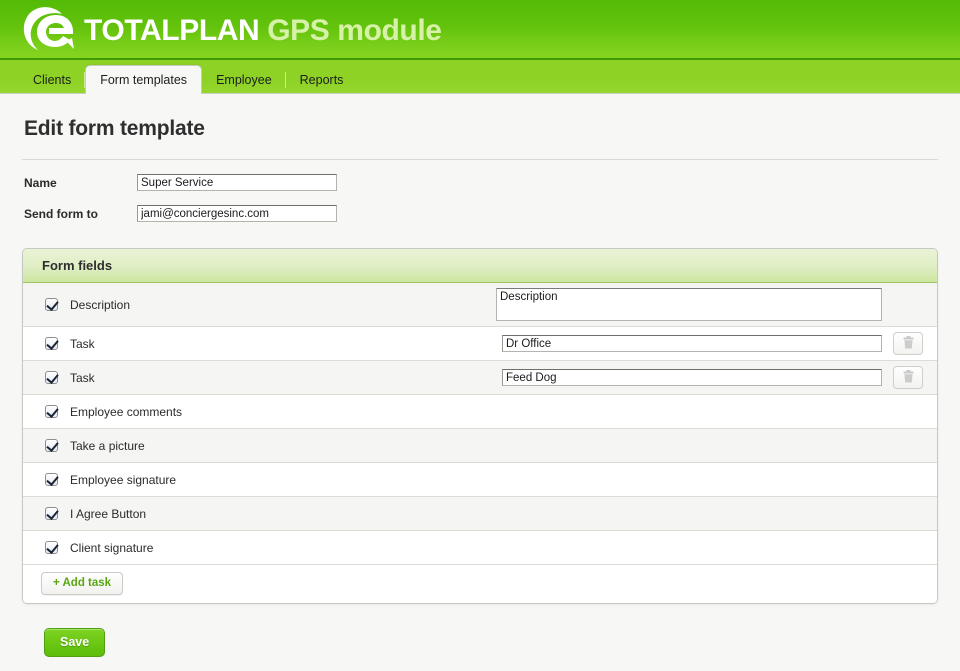 The image size is (960, 671). Describe the element at coordinates (354, 30) in the screenshot. I see `brand-sub: GPS module` at that location.